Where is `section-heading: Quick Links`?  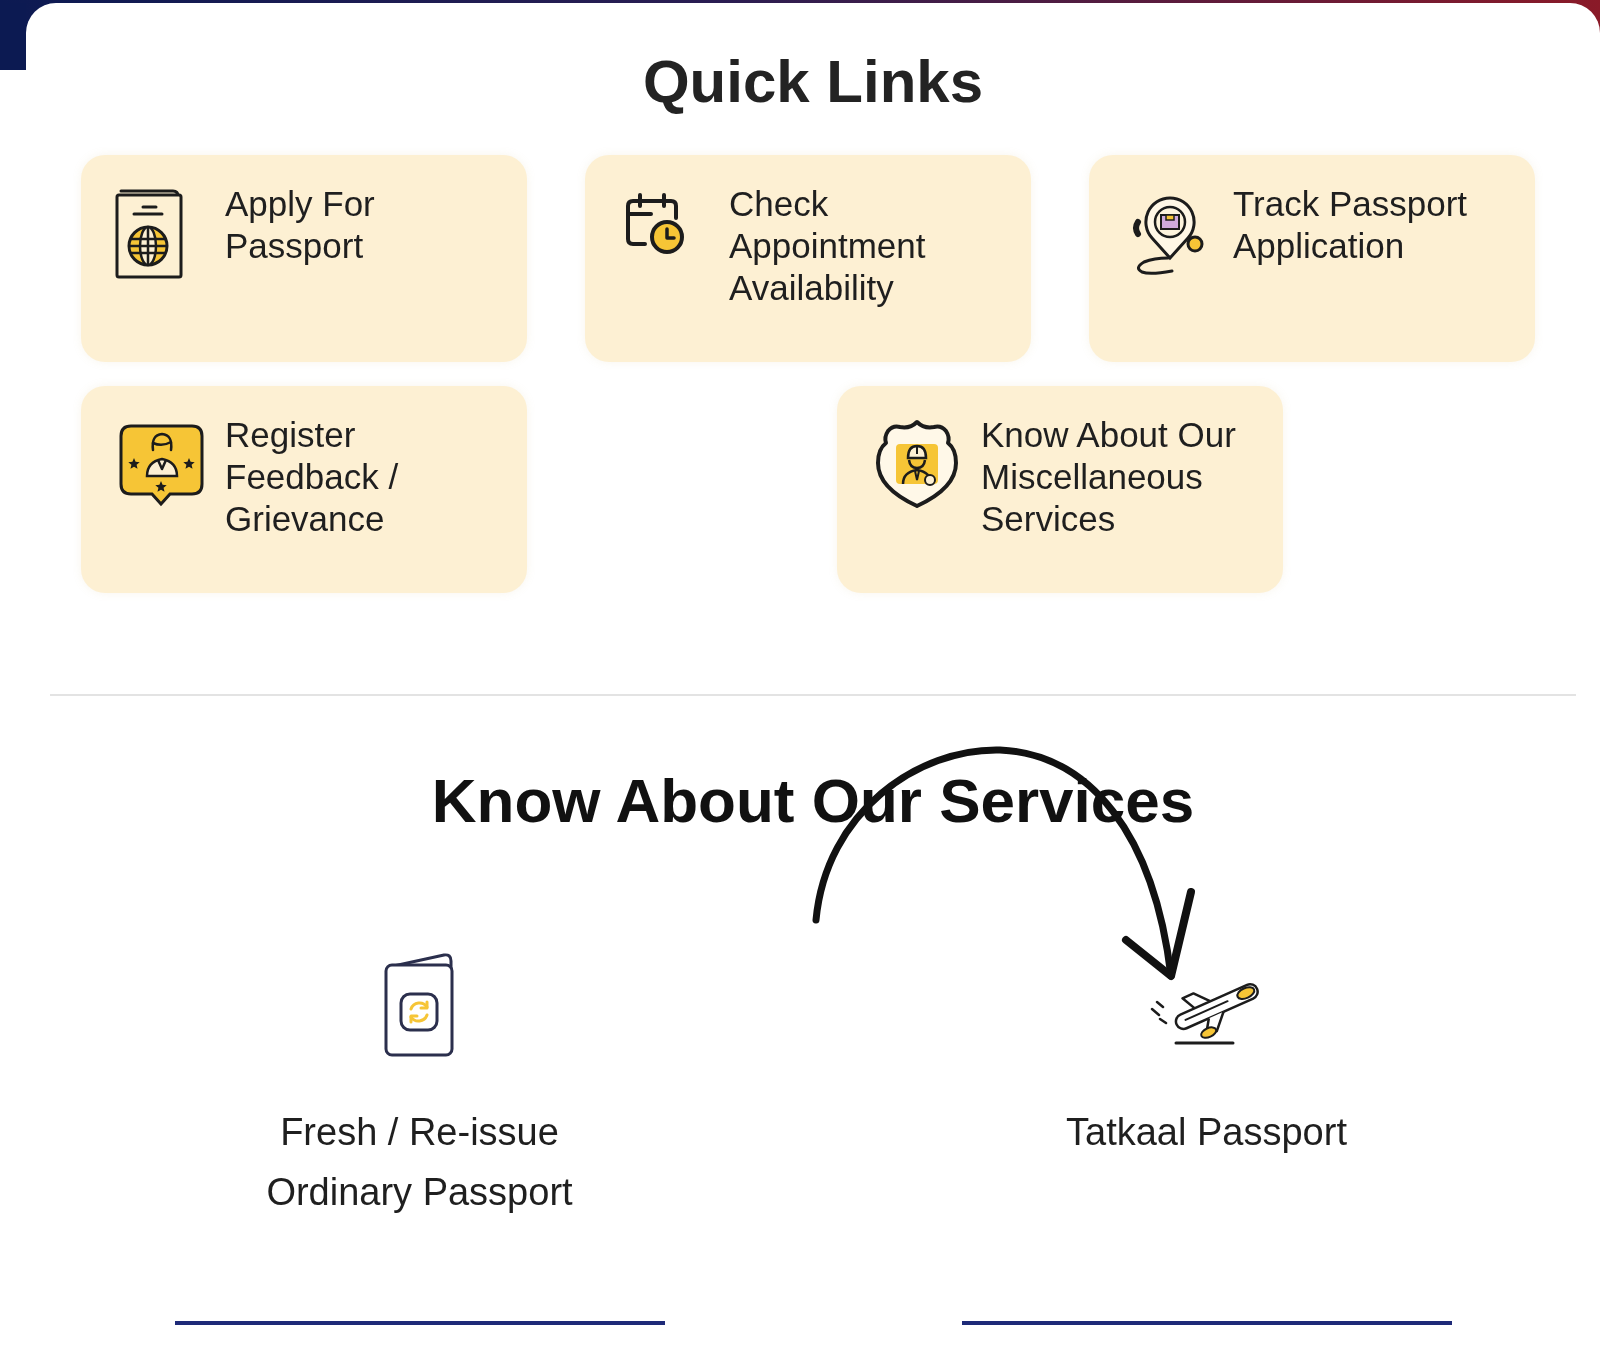 section-heading: Quick Links is located at coordinates (813, 82).